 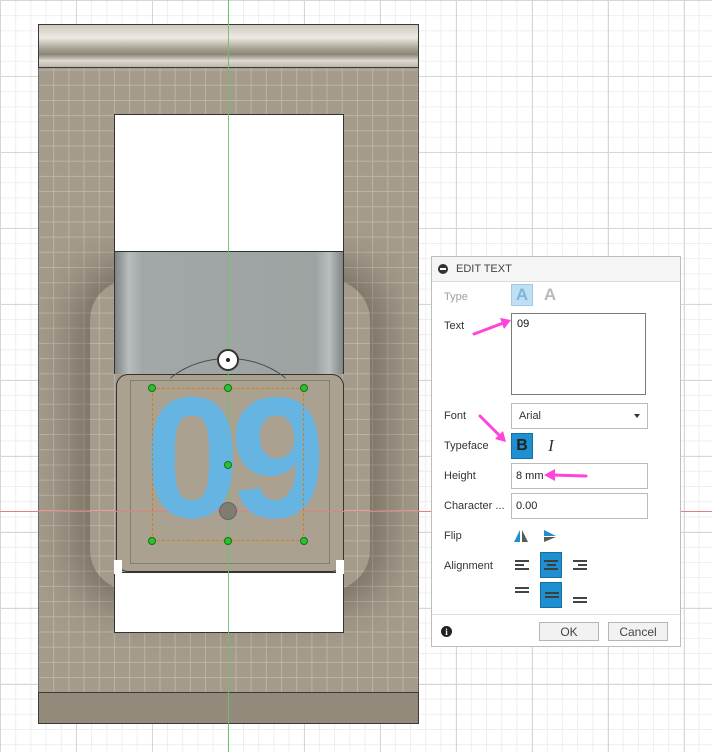 What do you see at coordinates (522, 595) in the screenshot?
I see `align-top-button` at bounding box center [522, 595].